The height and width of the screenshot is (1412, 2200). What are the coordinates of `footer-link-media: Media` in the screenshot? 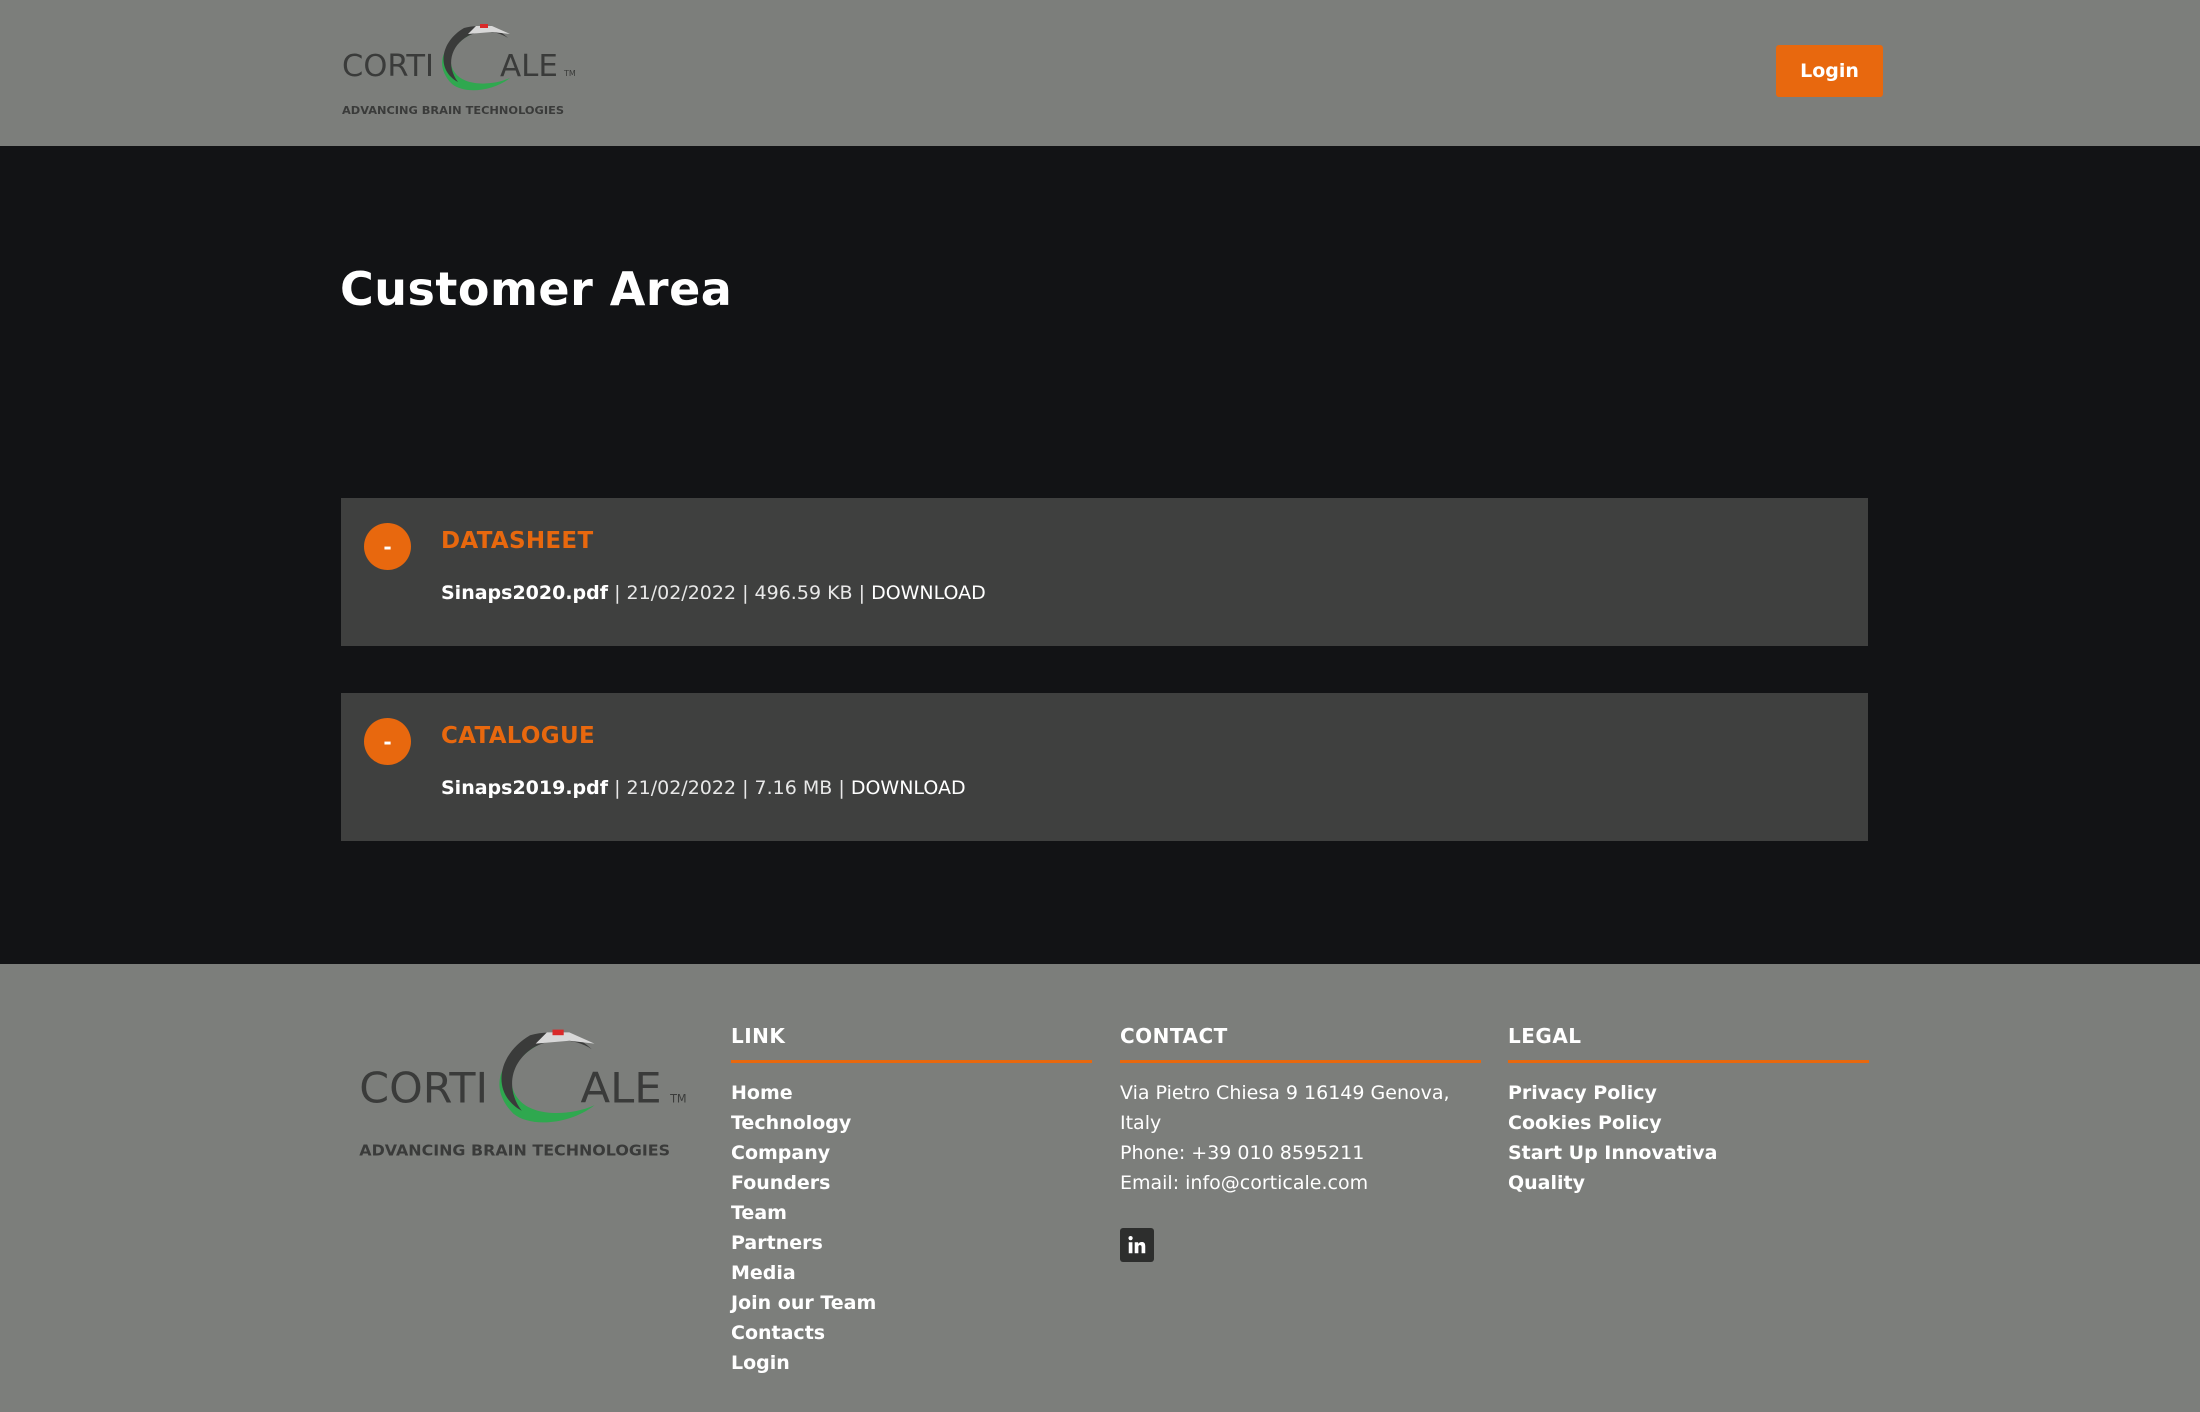 It's located at (911, 1273).